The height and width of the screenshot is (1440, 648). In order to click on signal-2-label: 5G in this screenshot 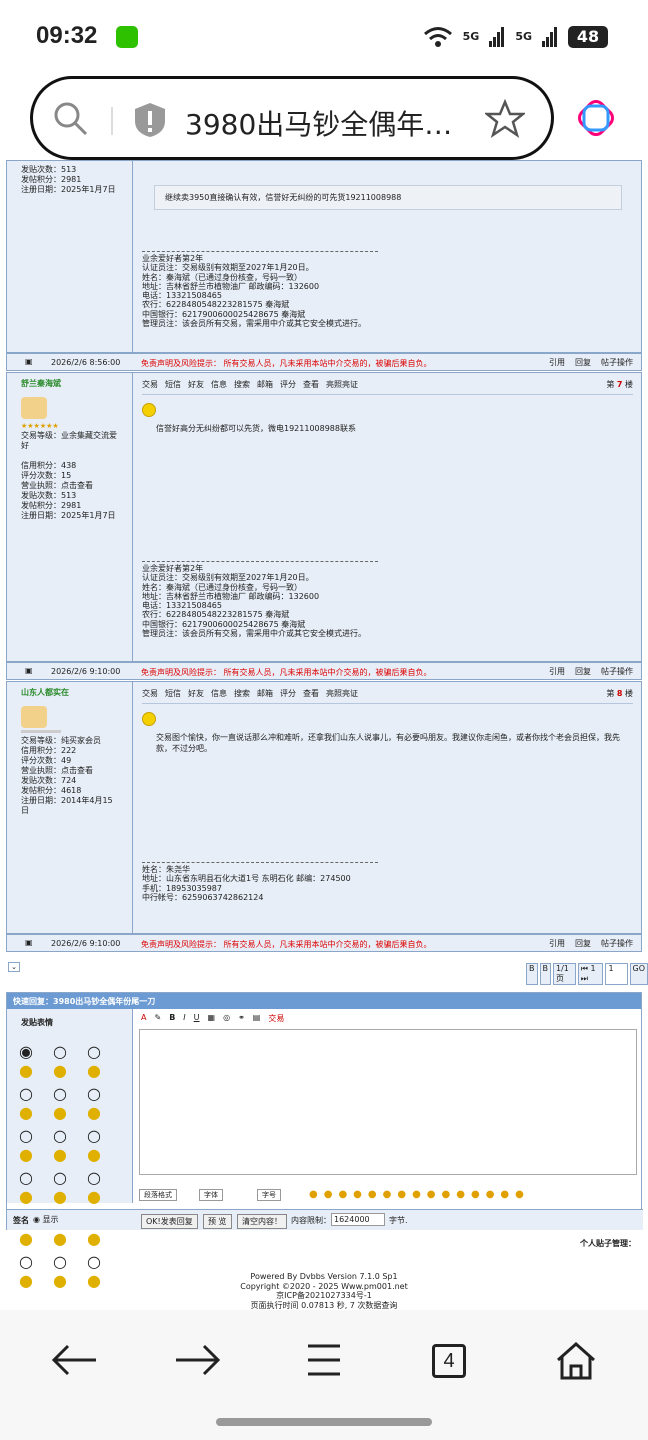, I will do `click(523, 37)`.